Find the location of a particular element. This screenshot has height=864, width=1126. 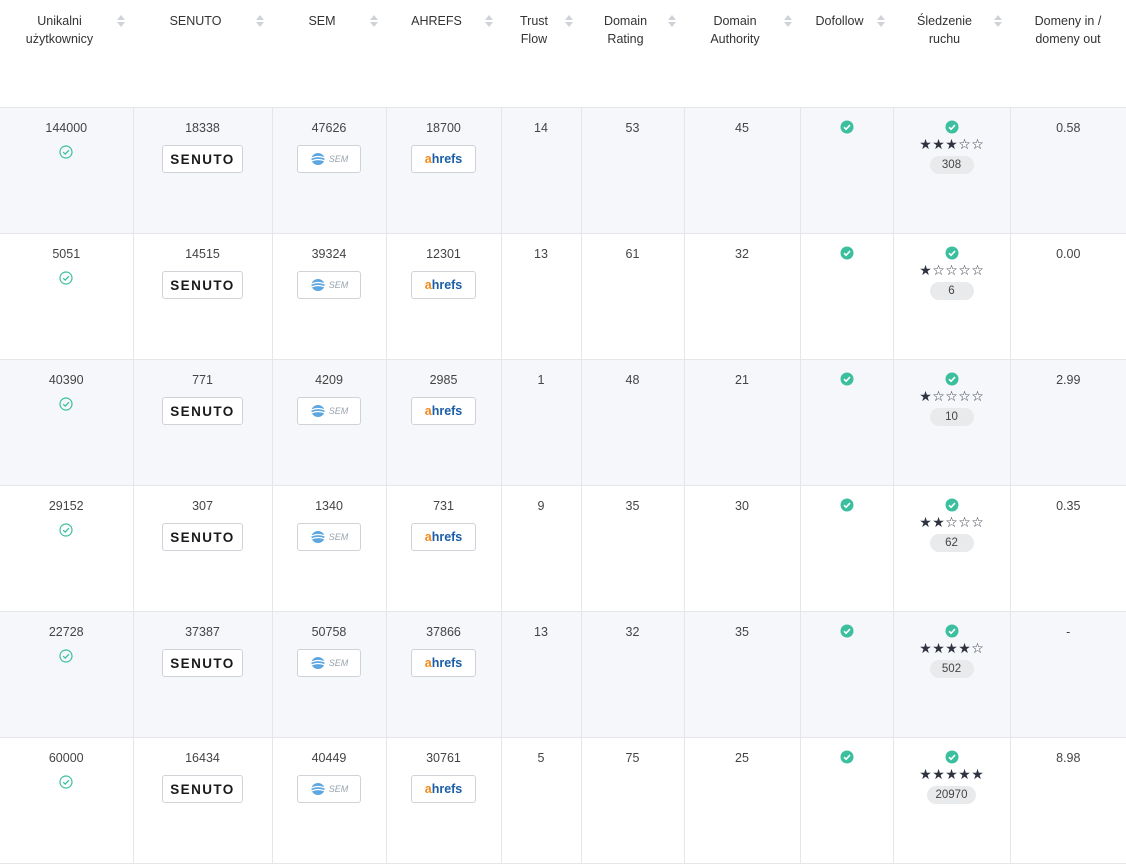

cell-domains-ratio: - is located at coordinates (1068, 674).